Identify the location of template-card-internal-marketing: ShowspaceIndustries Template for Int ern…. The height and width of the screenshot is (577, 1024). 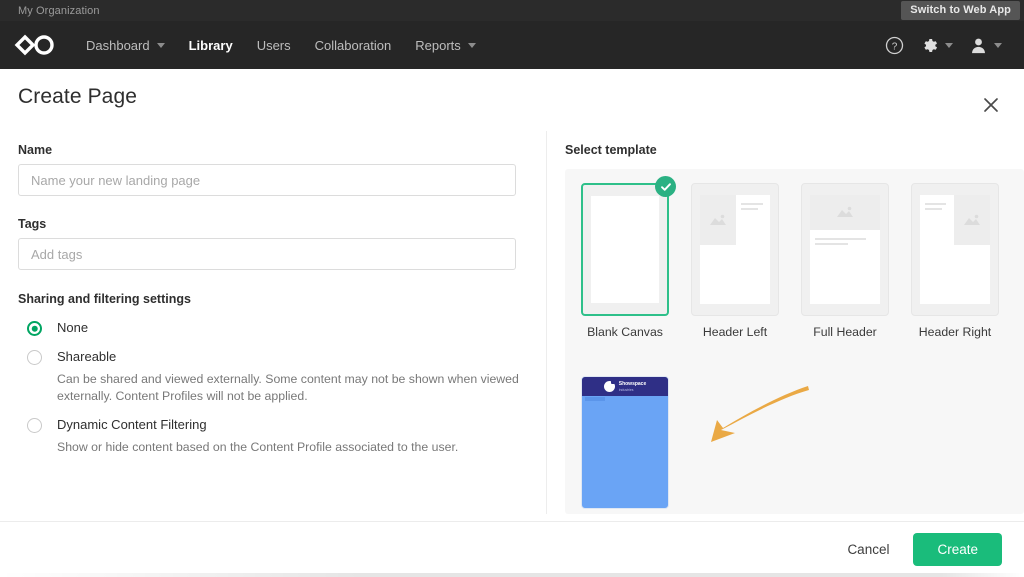
(625, 445).